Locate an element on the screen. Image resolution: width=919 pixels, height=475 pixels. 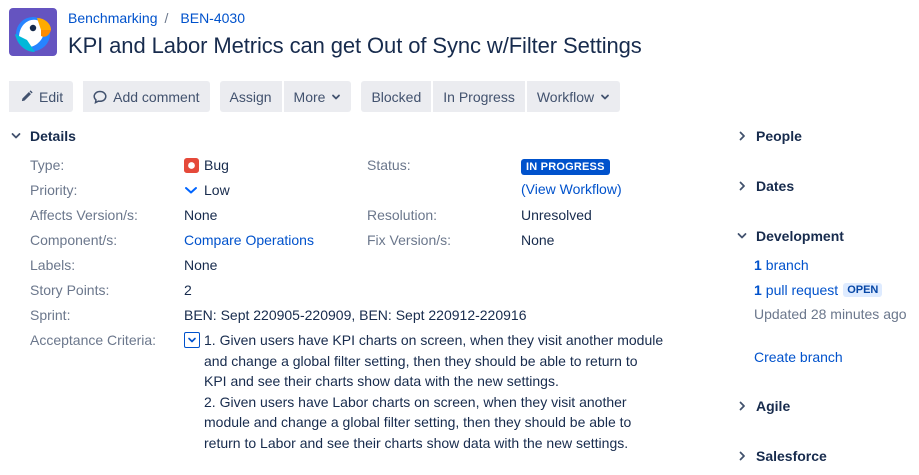
type-value: Bug is located at coordinates (206, 165).